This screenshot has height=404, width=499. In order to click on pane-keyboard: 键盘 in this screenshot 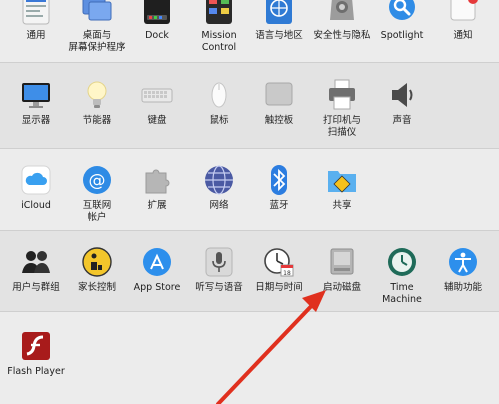, I will do `click(157, 103)`.